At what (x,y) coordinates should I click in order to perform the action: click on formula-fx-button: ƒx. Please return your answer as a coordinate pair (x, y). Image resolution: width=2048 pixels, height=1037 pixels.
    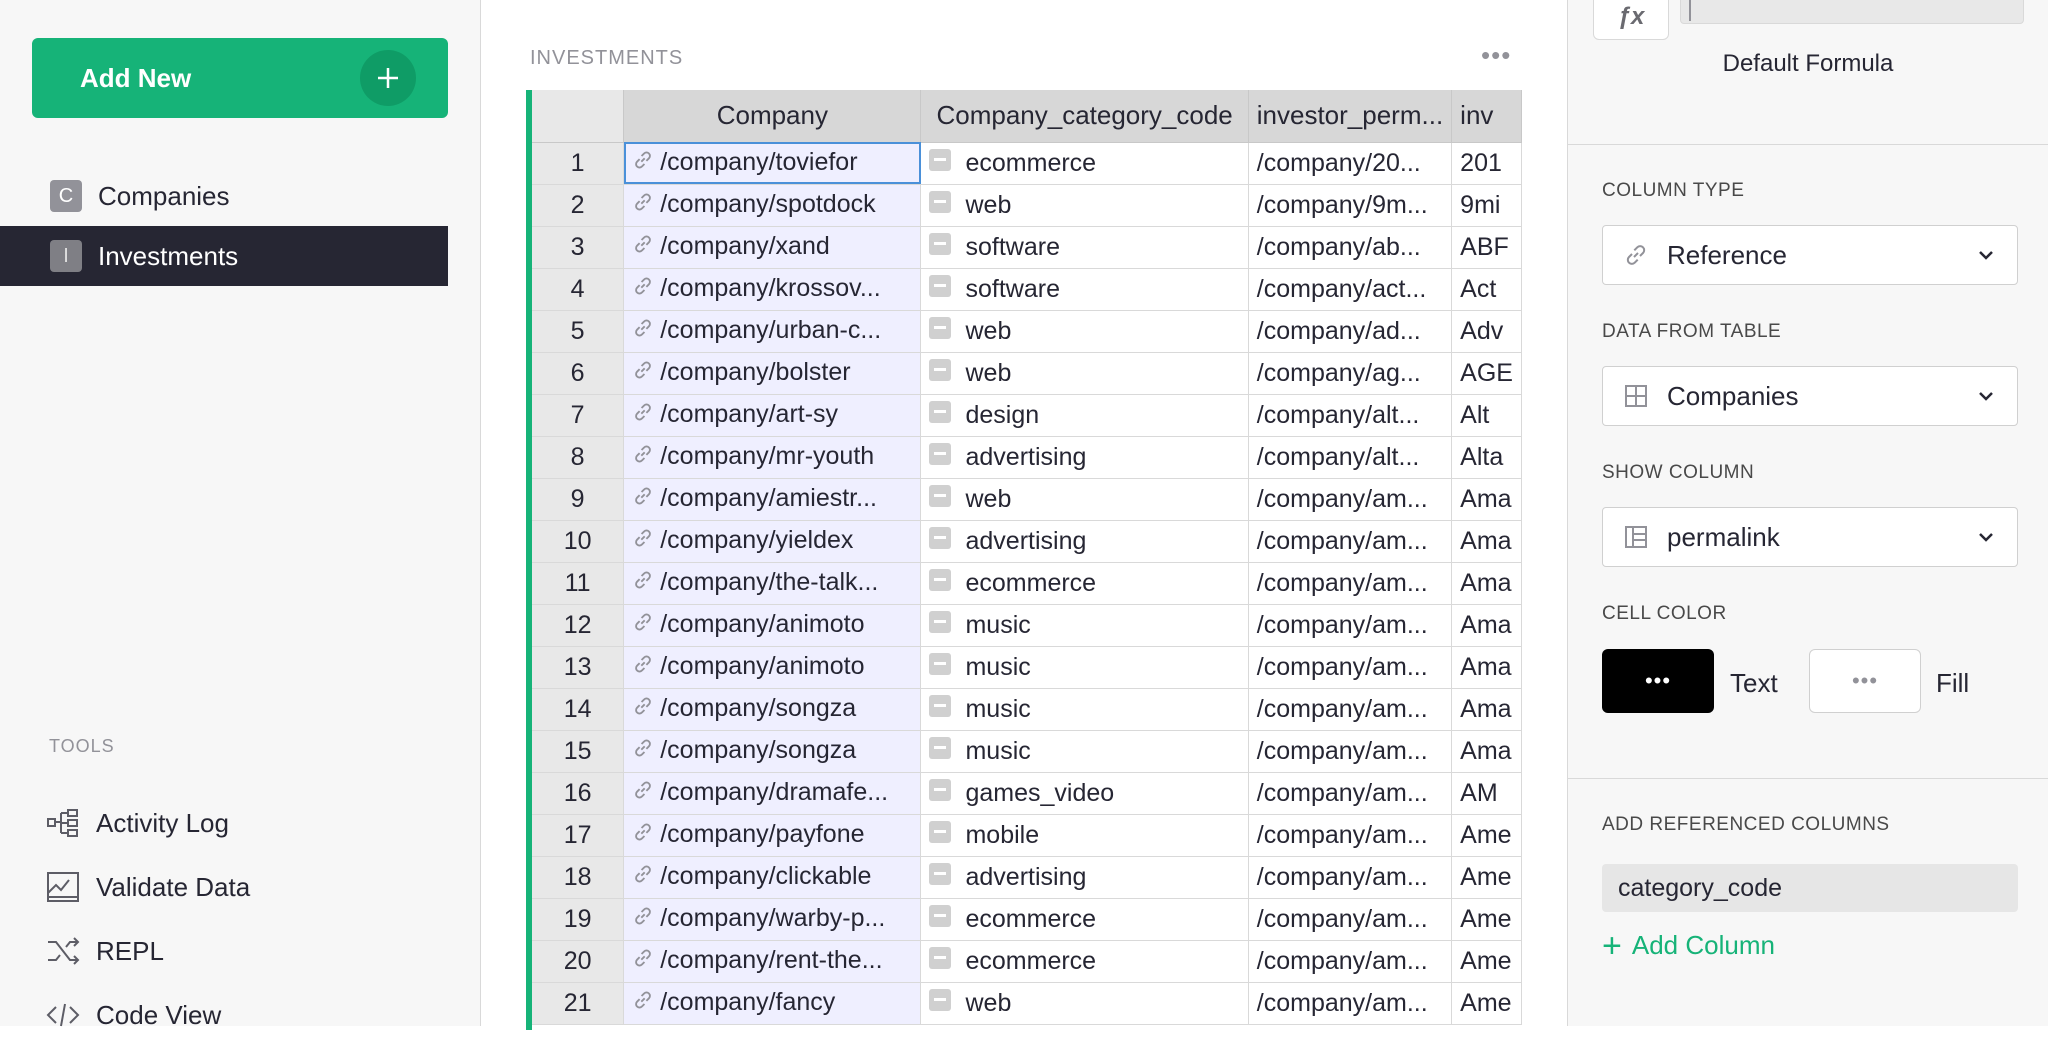
    Looking at the image, I should click on (1631, 20).